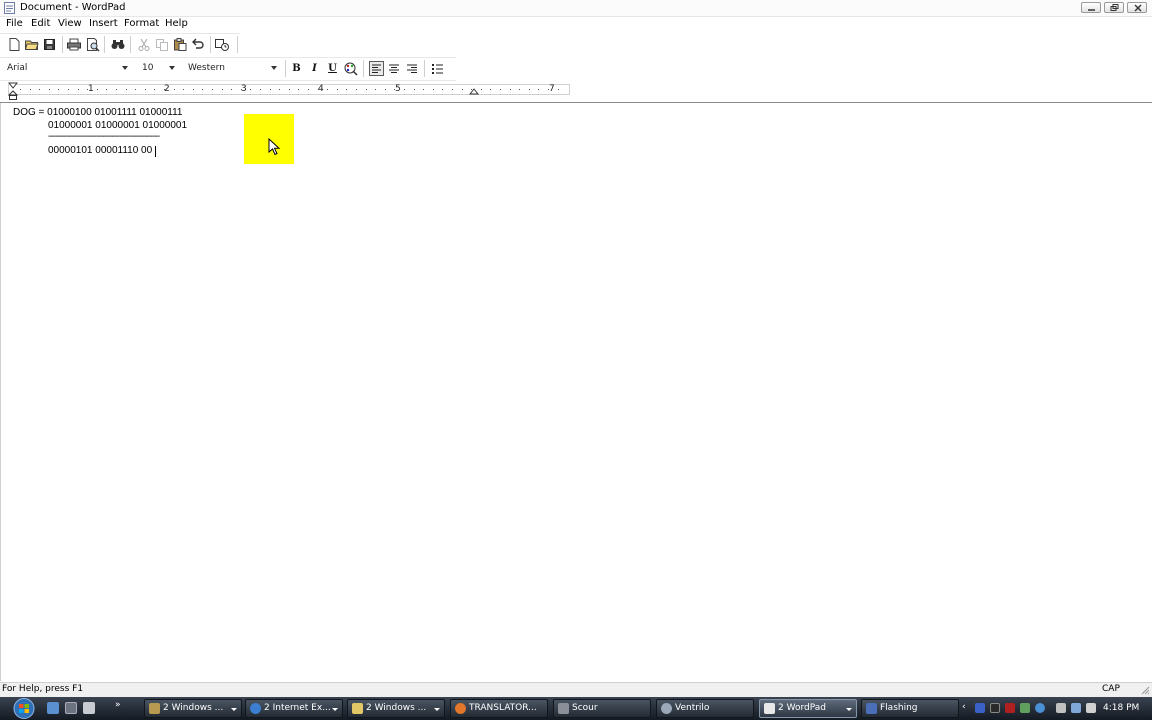  Describe the element at coordinates (71, 708) in the screenshot. I see `quicklaunch-desktop-icon` at that location.